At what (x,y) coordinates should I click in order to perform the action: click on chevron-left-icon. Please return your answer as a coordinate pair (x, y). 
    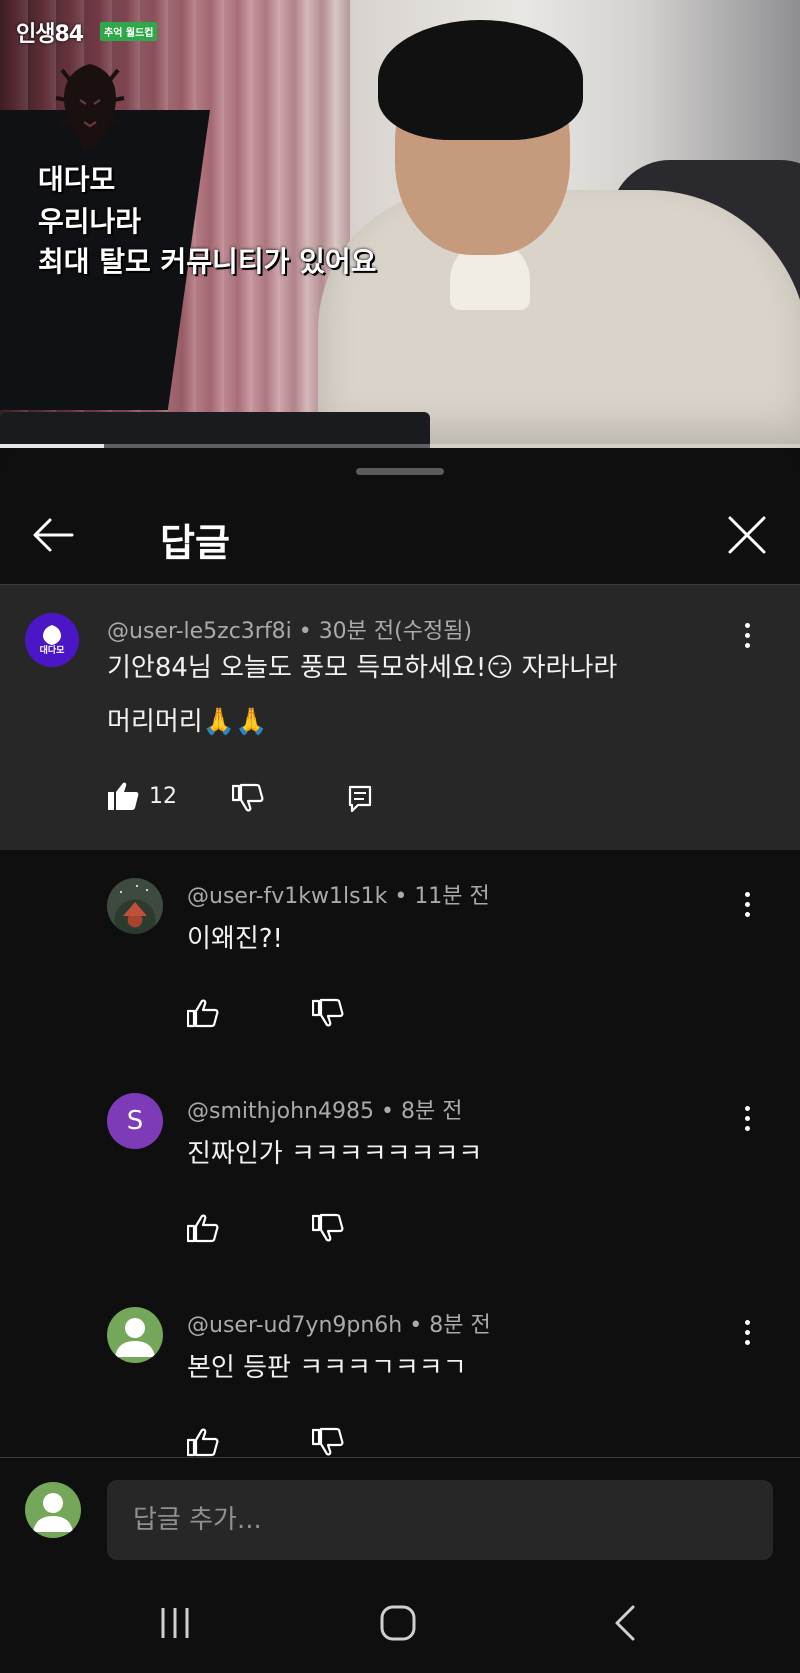
    Looking at the image, I should click on (625, 1623).